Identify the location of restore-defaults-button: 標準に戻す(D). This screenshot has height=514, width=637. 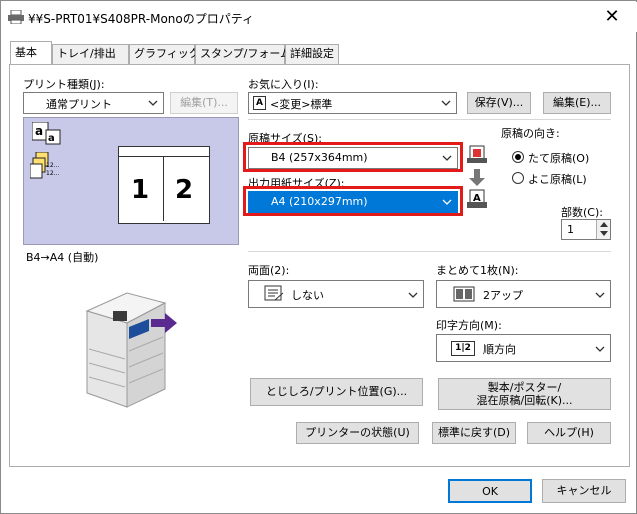
(474, 433).